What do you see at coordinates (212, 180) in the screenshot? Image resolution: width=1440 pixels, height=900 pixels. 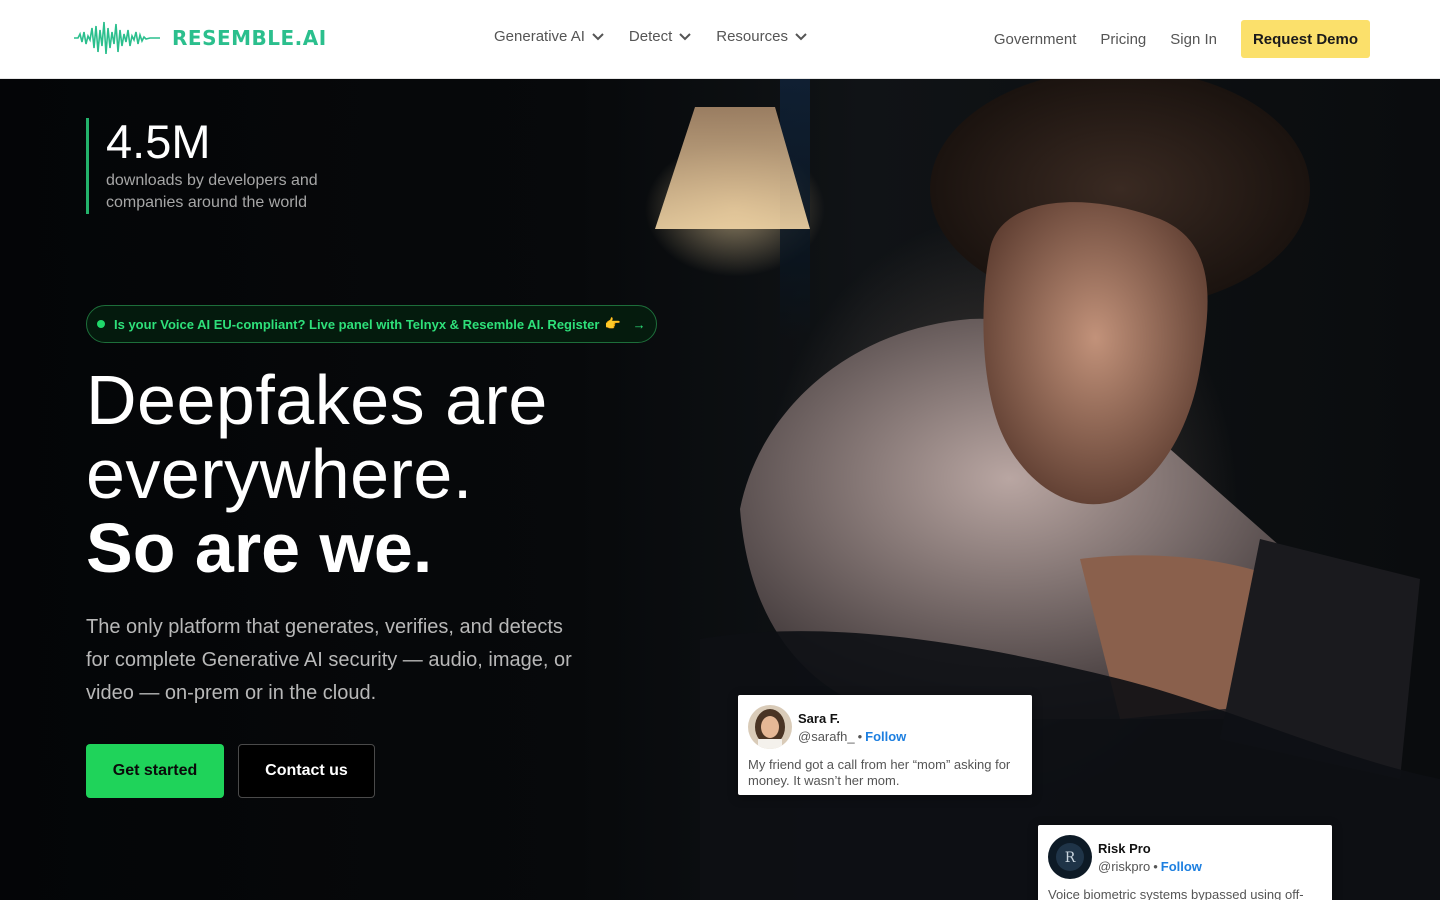 I see `stat-description-line: downloads by developers and` at bounding box center [212, 180].